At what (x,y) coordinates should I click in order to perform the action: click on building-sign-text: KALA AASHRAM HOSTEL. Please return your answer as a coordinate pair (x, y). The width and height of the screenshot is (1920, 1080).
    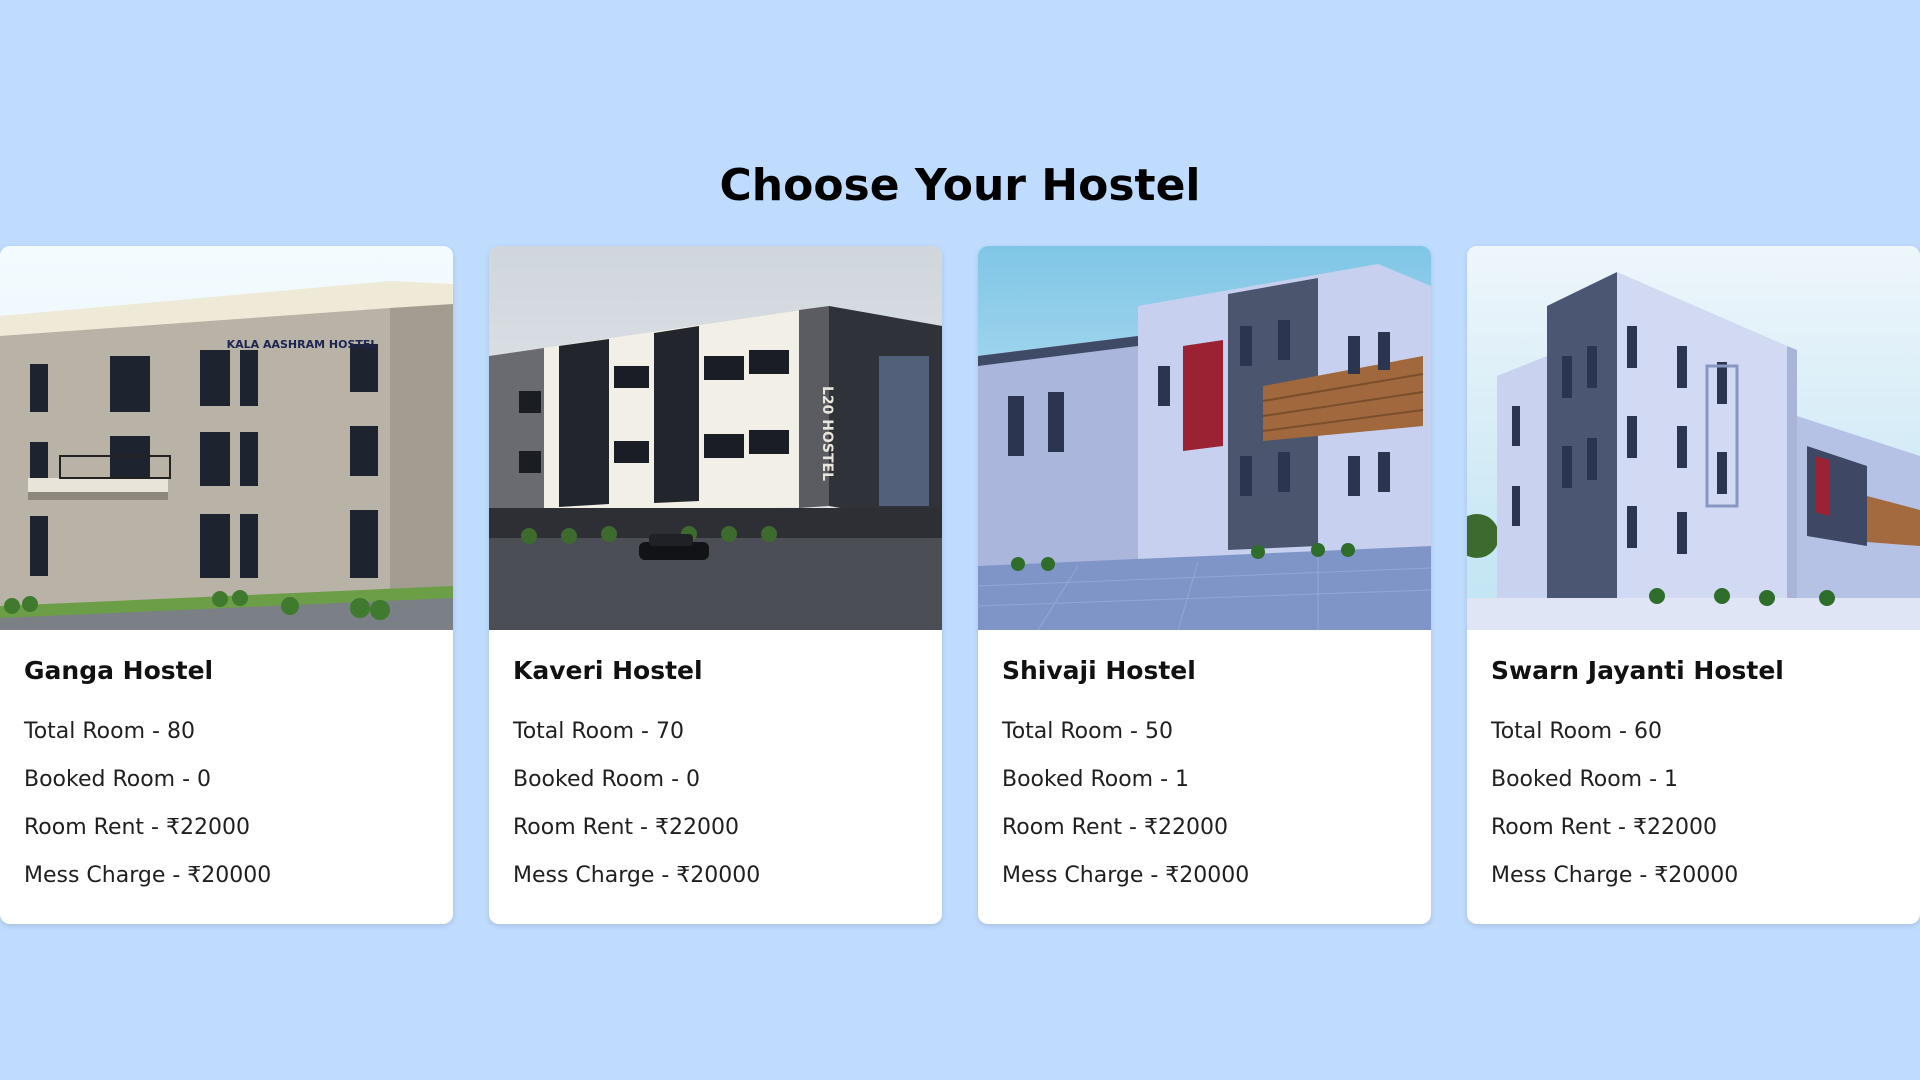
    Looking at the image, I should click on (302, 344).